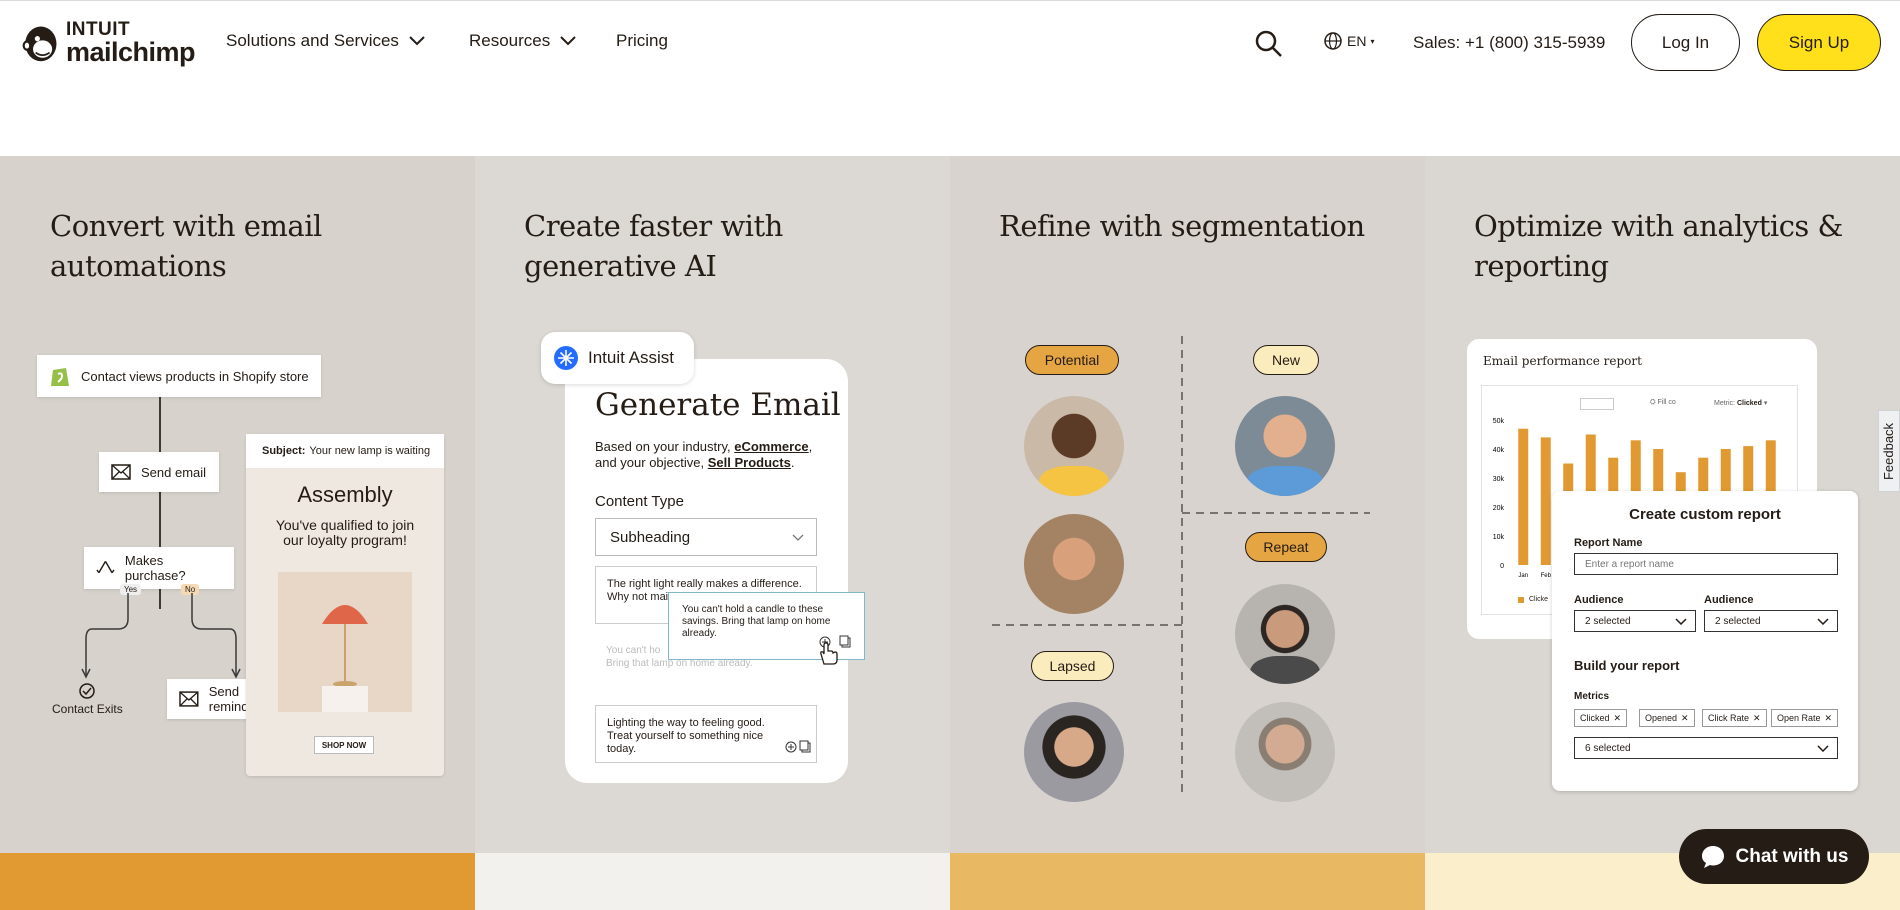 The height and width of the screenshot is (910, 1900). I want to click on branch-lines, so click(161, 636).